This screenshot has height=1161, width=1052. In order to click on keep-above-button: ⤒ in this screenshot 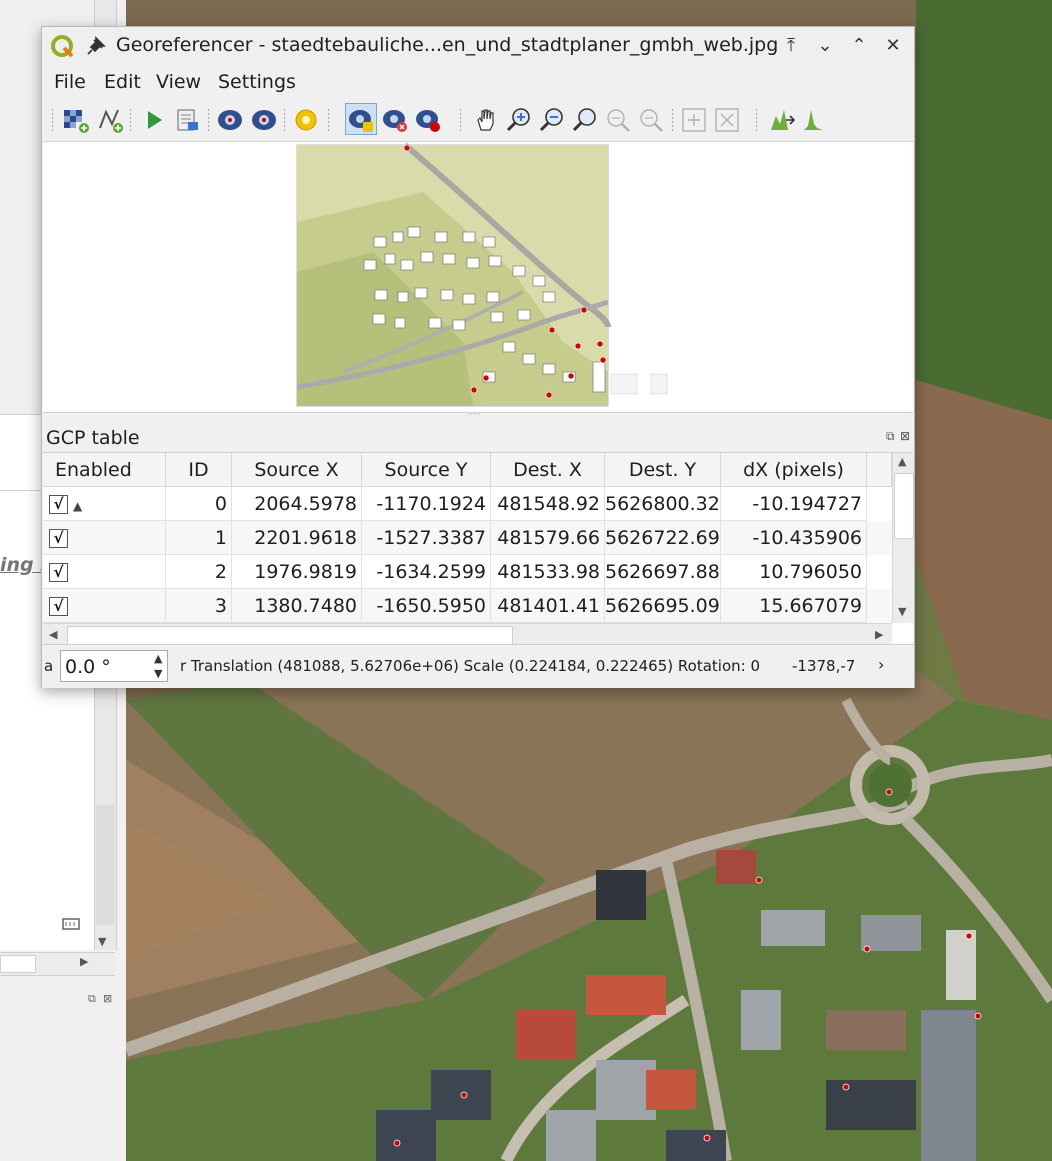, I will do `click(791, 46)`.